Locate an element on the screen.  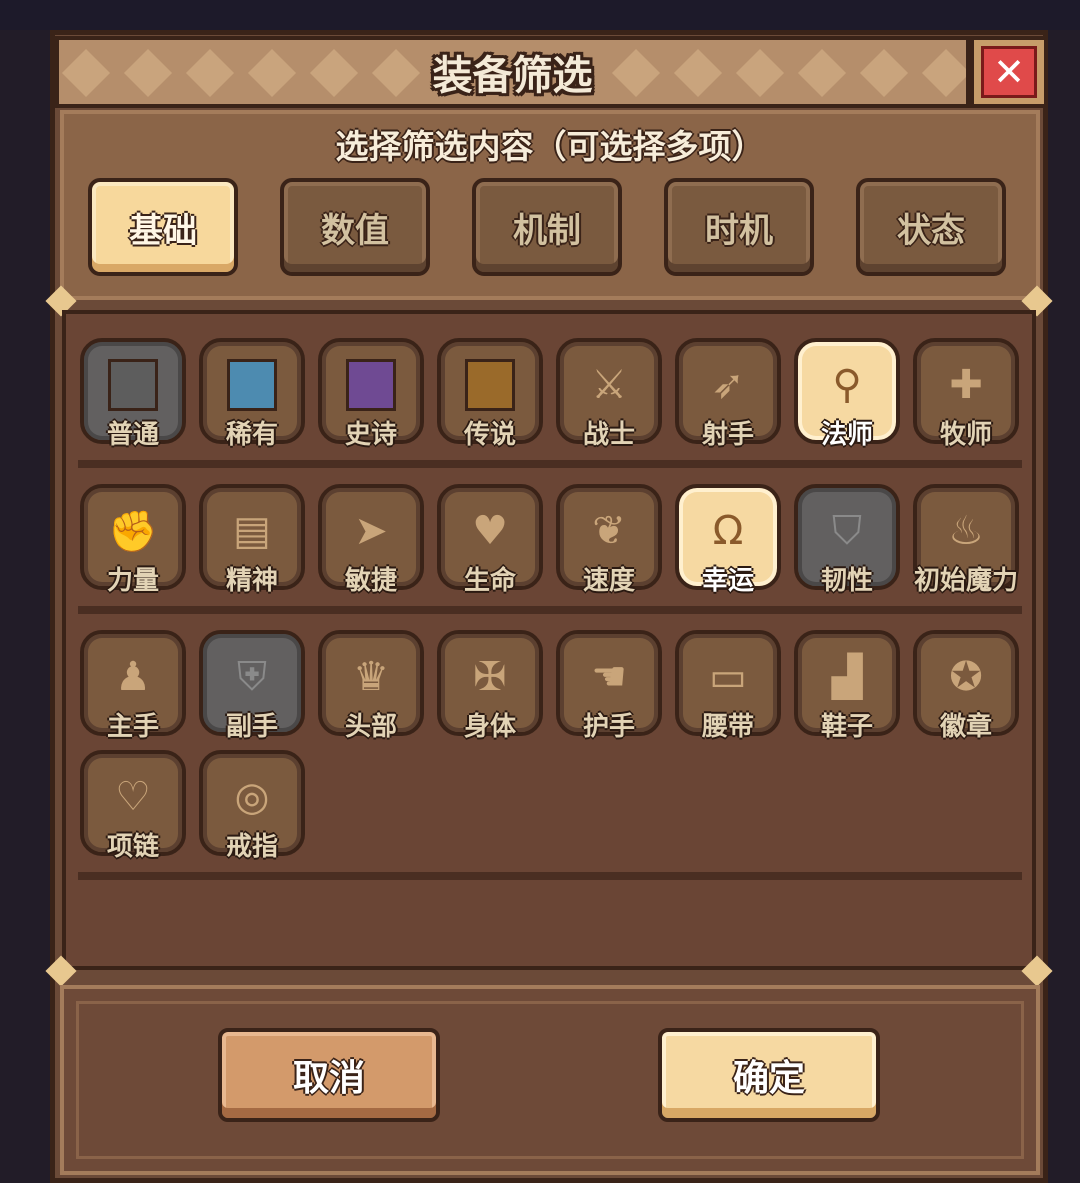
filter-item: 稀有 is located at coordinates (252, 394).